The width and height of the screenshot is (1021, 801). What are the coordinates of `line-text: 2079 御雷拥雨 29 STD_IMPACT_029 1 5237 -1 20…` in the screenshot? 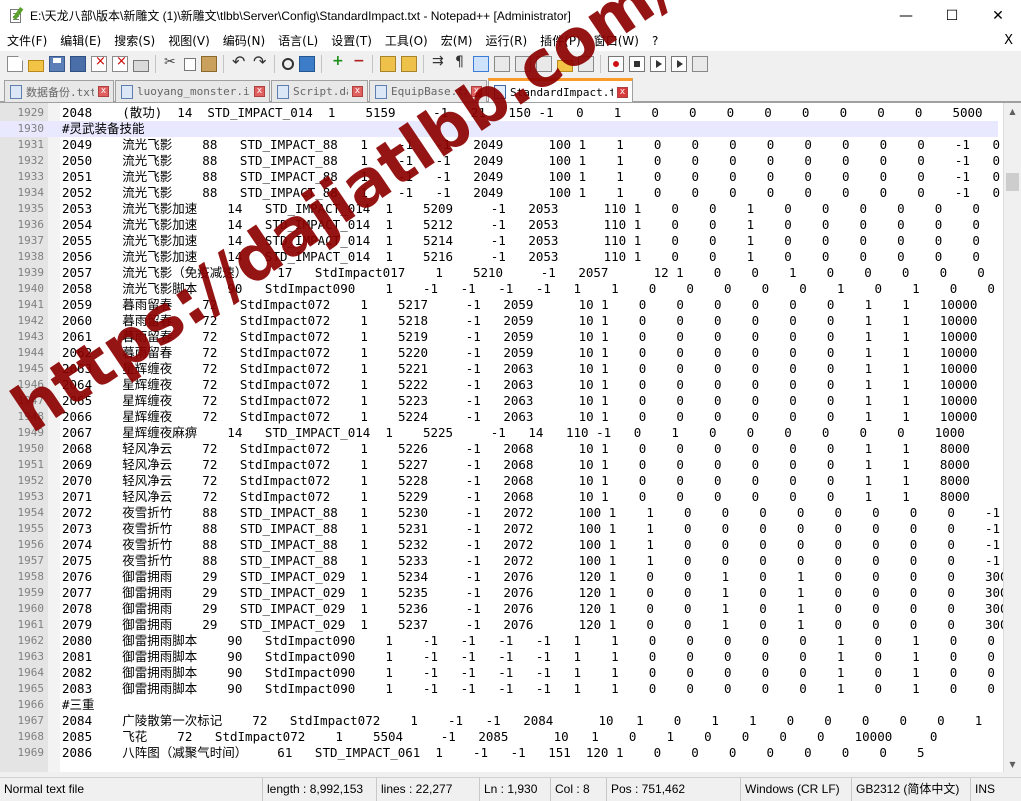 It's located at (538, 625).